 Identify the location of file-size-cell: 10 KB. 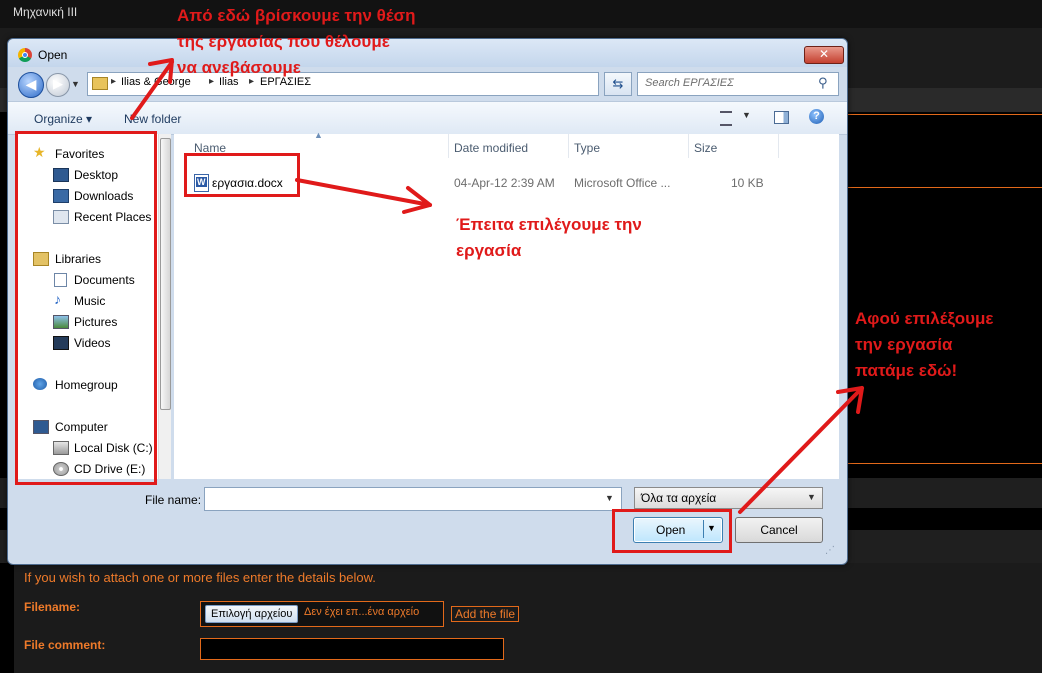
(747, 183).